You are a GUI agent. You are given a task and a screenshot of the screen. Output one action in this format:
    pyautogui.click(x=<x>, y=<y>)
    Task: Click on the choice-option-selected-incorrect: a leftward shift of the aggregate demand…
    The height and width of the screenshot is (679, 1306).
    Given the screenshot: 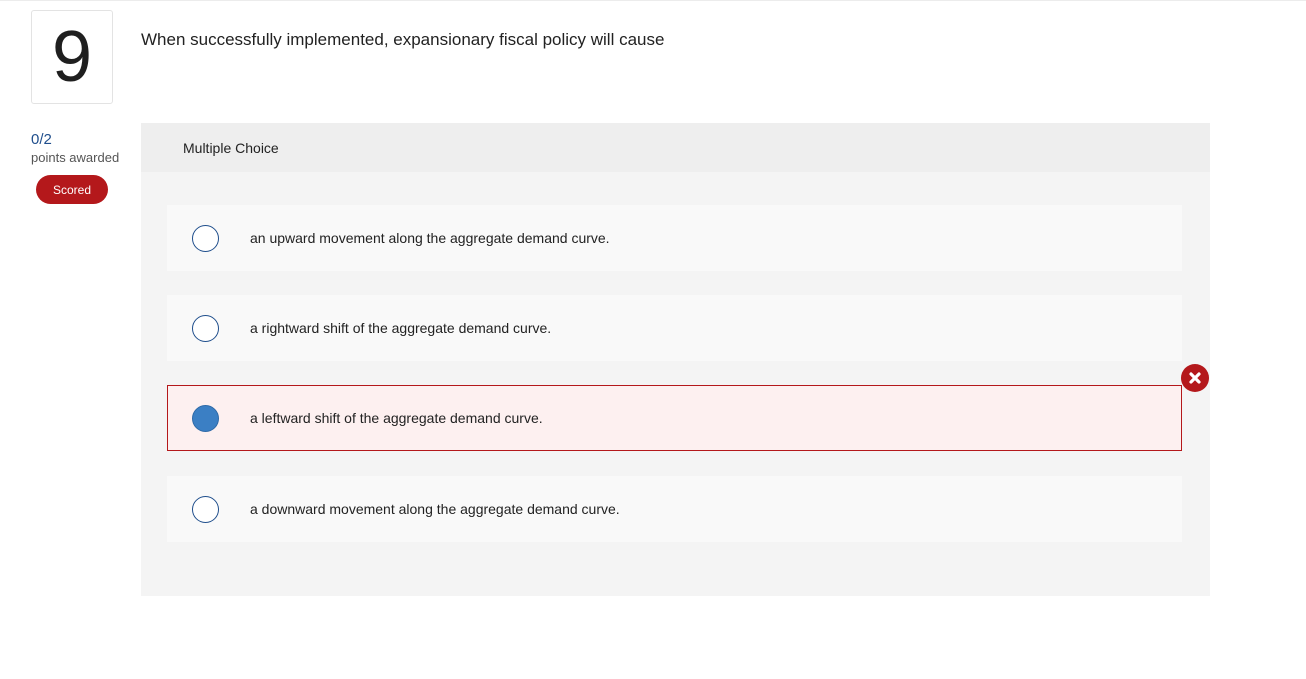 What is the action you would take?
    pyautogui.click(x=688, y=407)
    